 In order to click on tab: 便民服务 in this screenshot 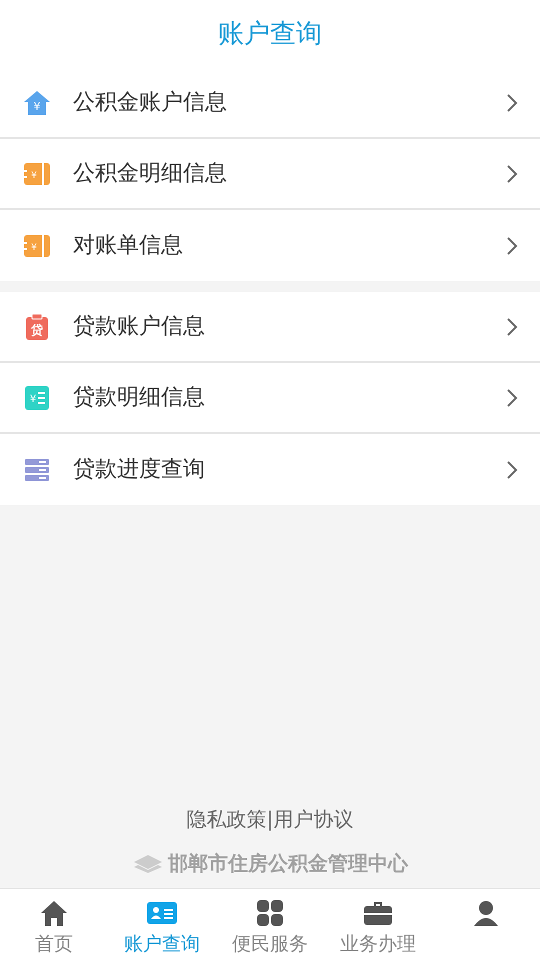, I will do `click(270, 924)`.